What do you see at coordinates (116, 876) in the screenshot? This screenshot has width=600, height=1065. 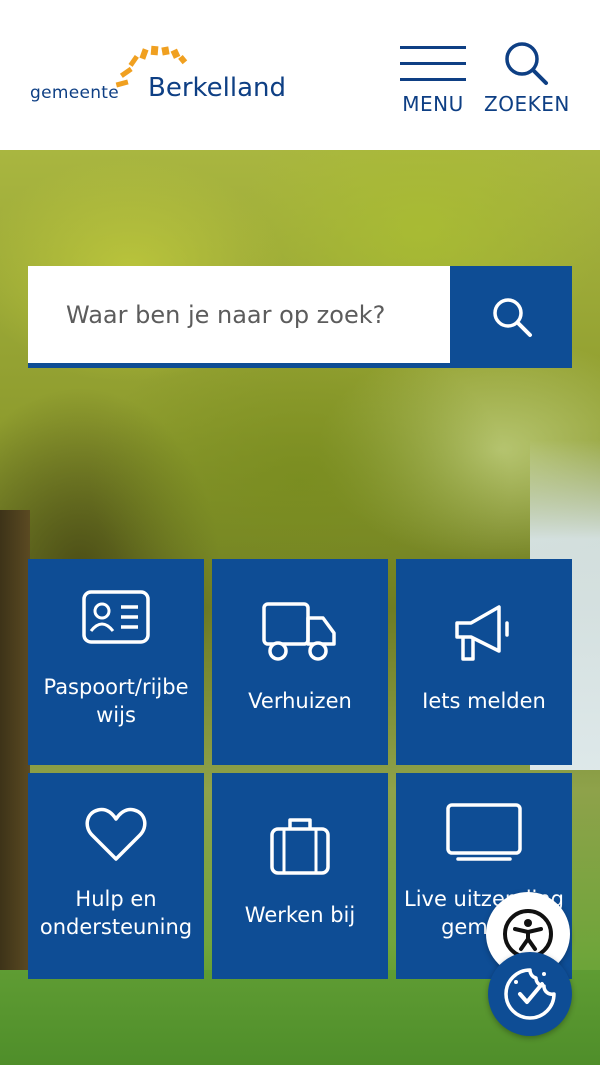 I see `tile-hulp: Hulp en ondersteuning` at bounding box center [116, 876].